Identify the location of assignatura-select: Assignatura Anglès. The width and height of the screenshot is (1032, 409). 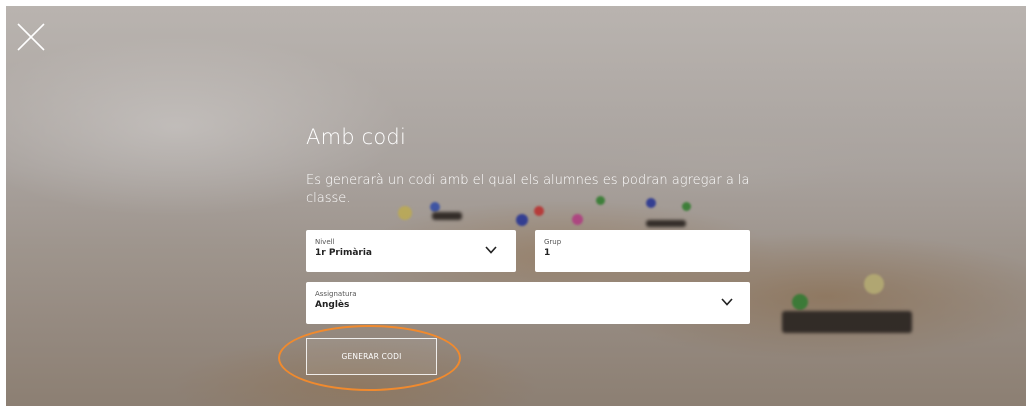
(528, 303).